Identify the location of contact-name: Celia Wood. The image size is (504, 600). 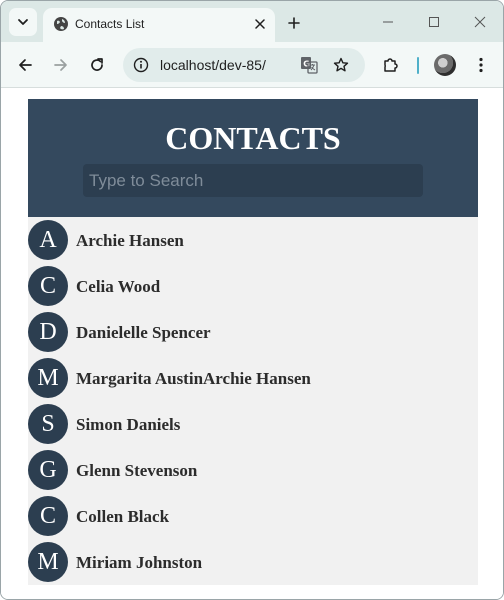
(118, 286).